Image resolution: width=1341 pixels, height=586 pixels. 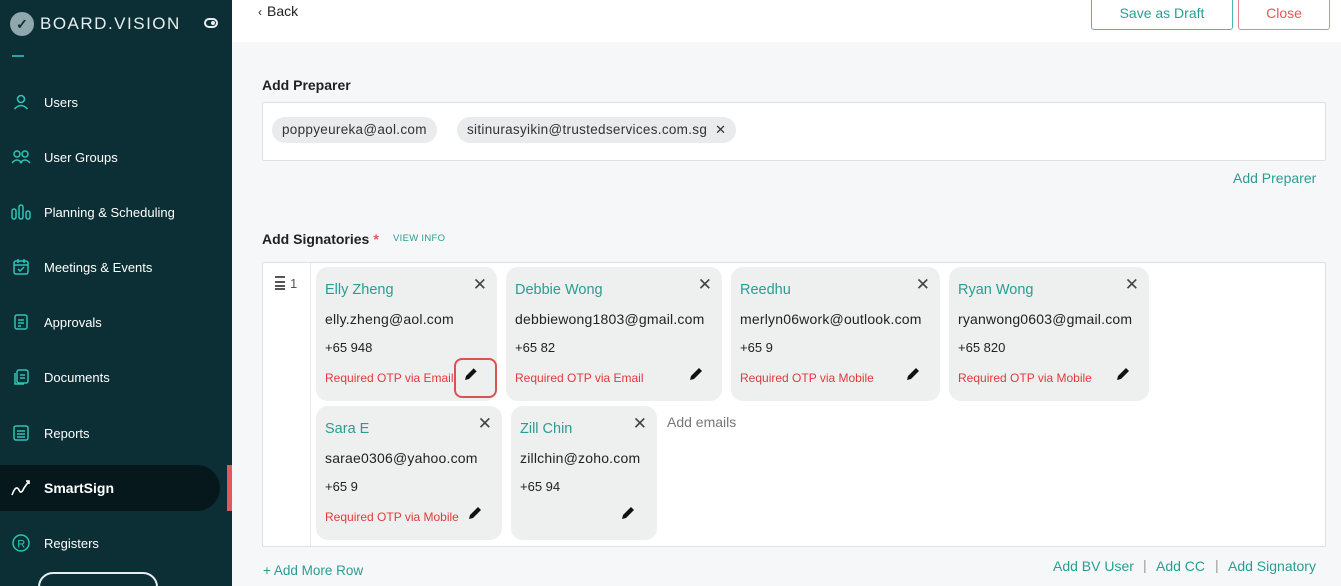 I want to click on back-label: Back, so click(x=283, y=11).